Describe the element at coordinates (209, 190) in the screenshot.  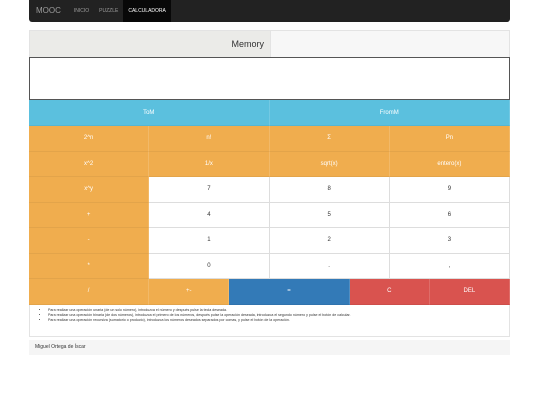
I see `digit-7-button: 7` at that location.